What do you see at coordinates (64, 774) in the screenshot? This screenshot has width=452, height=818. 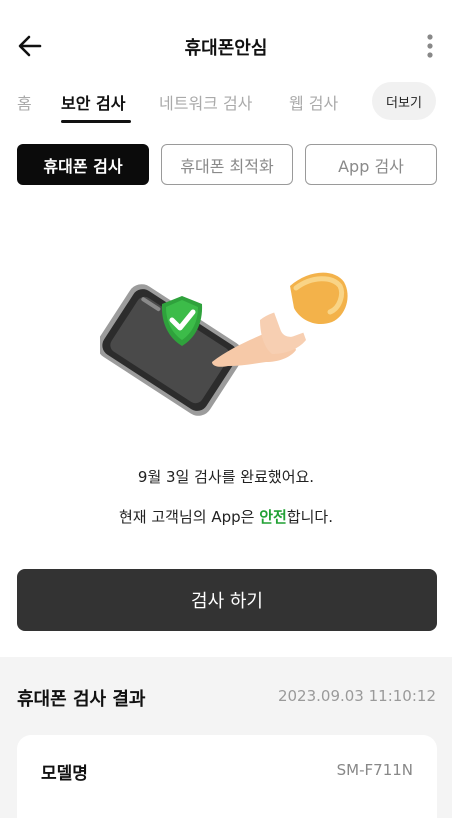 I see `model-label: 모델명` at bounding box center [64, 774].